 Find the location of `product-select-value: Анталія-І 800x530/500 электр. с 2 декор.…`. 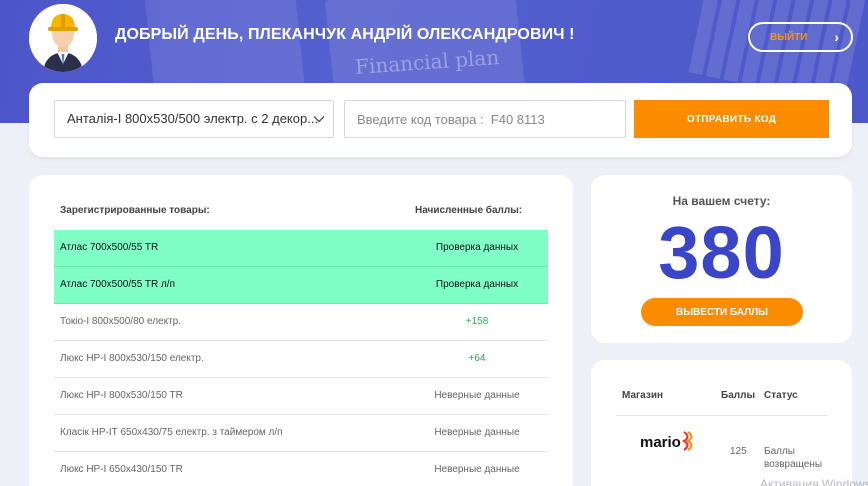

product-select-value: Анталія-І 800x530/500 электр. с 2 декор.… is located at coordinates (193, 118).